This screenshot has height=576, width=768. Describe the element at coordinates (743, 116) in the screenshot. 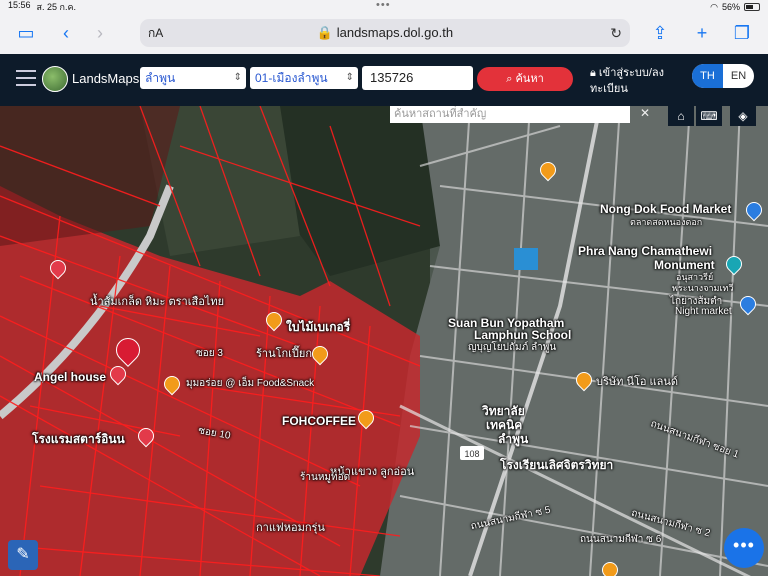

I see `layers-icon: ◈` at that location.